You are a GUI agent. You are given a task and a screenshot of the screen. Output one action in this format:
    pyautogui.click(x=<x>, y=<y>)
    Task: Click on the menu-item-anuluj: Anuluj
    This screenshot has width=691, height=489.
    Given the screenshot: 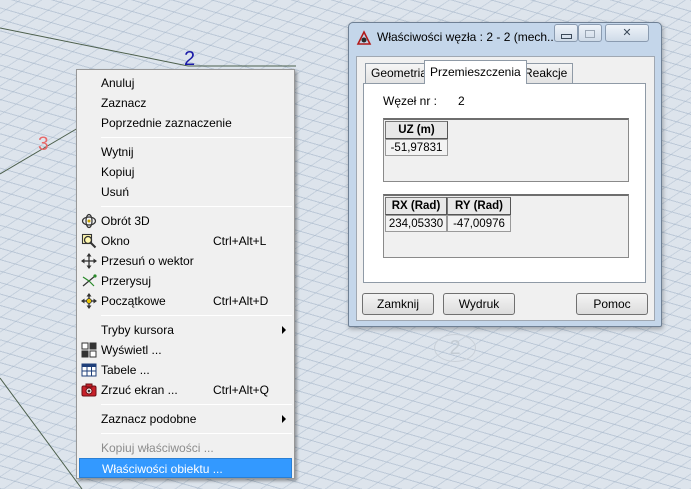 What is the action you would take?
    pyautogui.click(x=185, y=83)
    